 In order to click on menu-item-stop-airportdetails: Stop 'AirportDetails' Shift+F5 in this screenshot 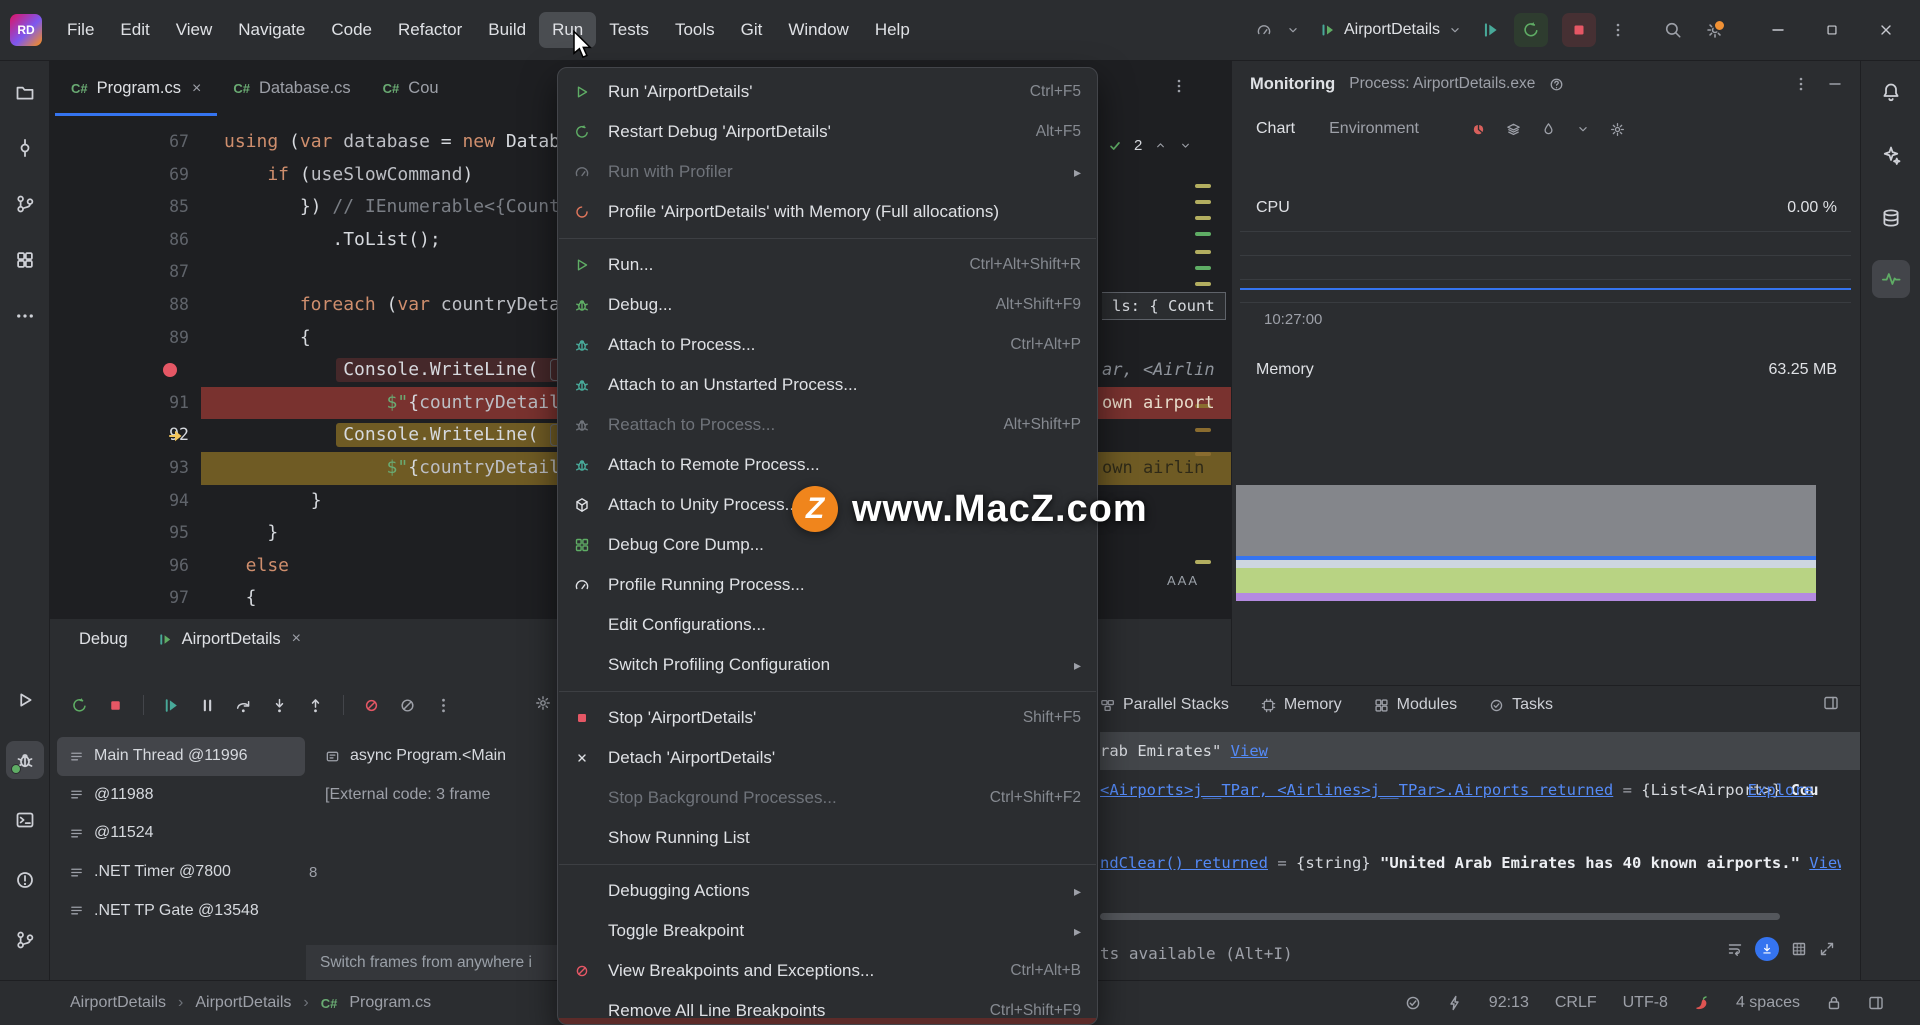, I will do `click(827, 718)`.